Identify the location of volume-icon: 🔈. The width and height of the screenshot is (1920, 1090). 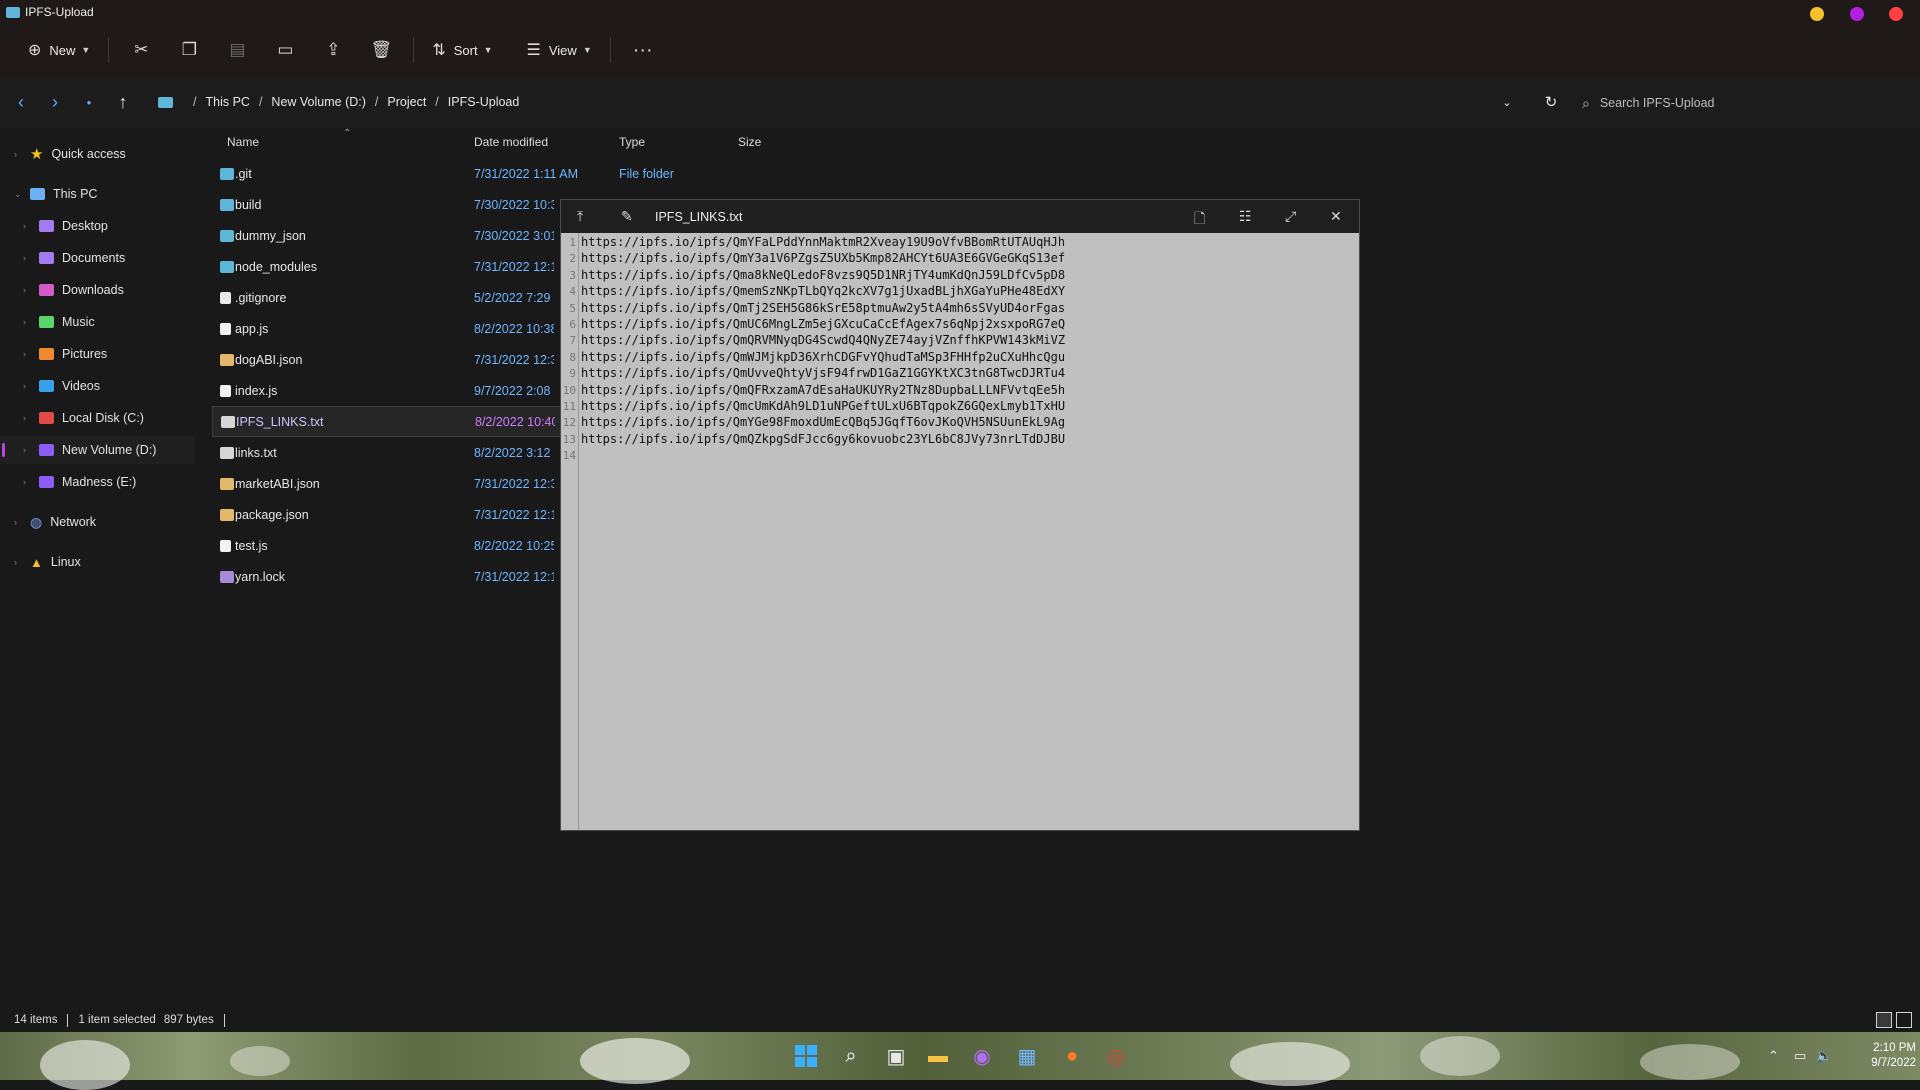
(1824, 1056).